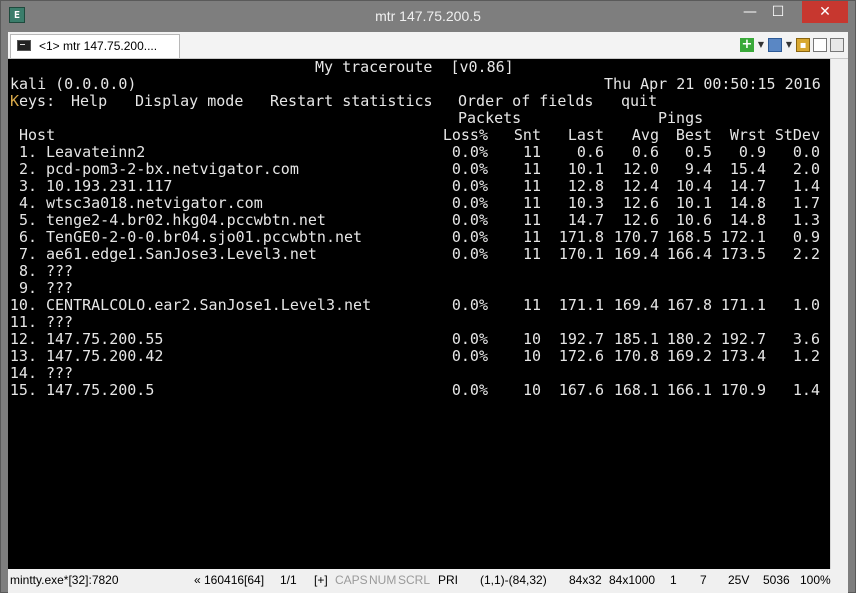 Image resolution: width=856 pixels, height=593 pixels. What do you see at coordinates (109, 186) in the screenshot?
I see `hop-host: 10.193.231.117` at bounding box center [109, 186].